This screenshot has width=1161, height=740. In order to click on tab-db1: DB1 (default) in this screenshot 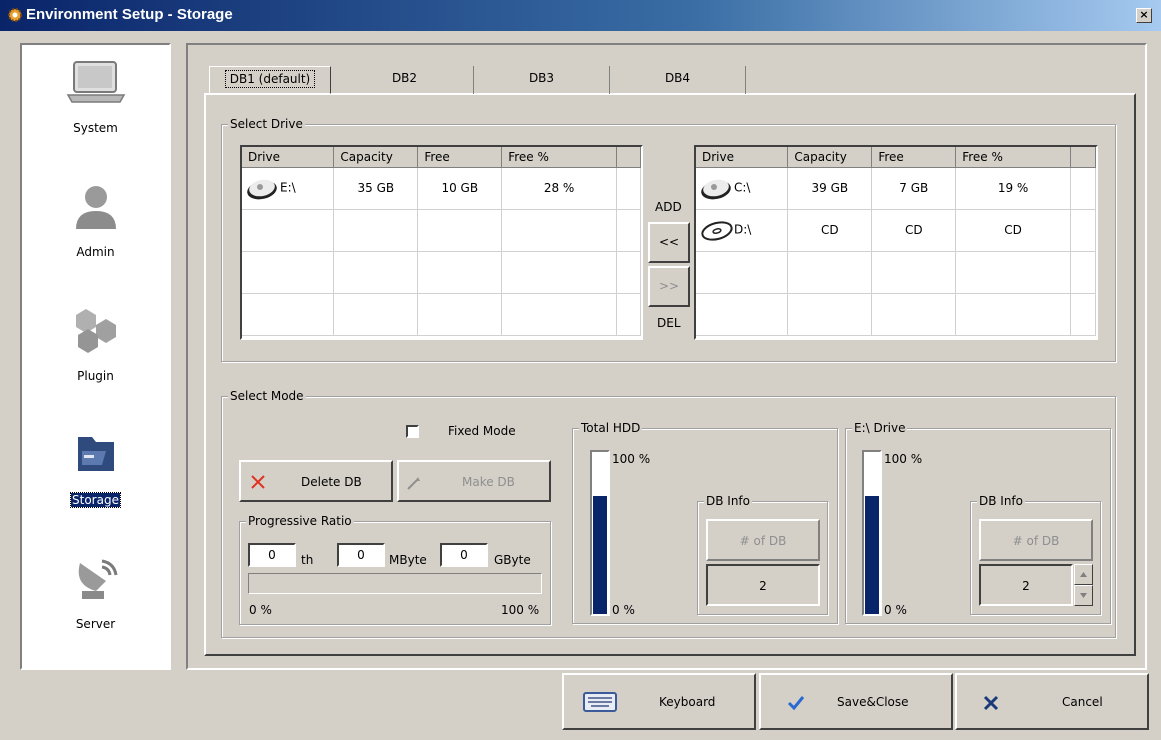, I will do `click(270, 80)`.